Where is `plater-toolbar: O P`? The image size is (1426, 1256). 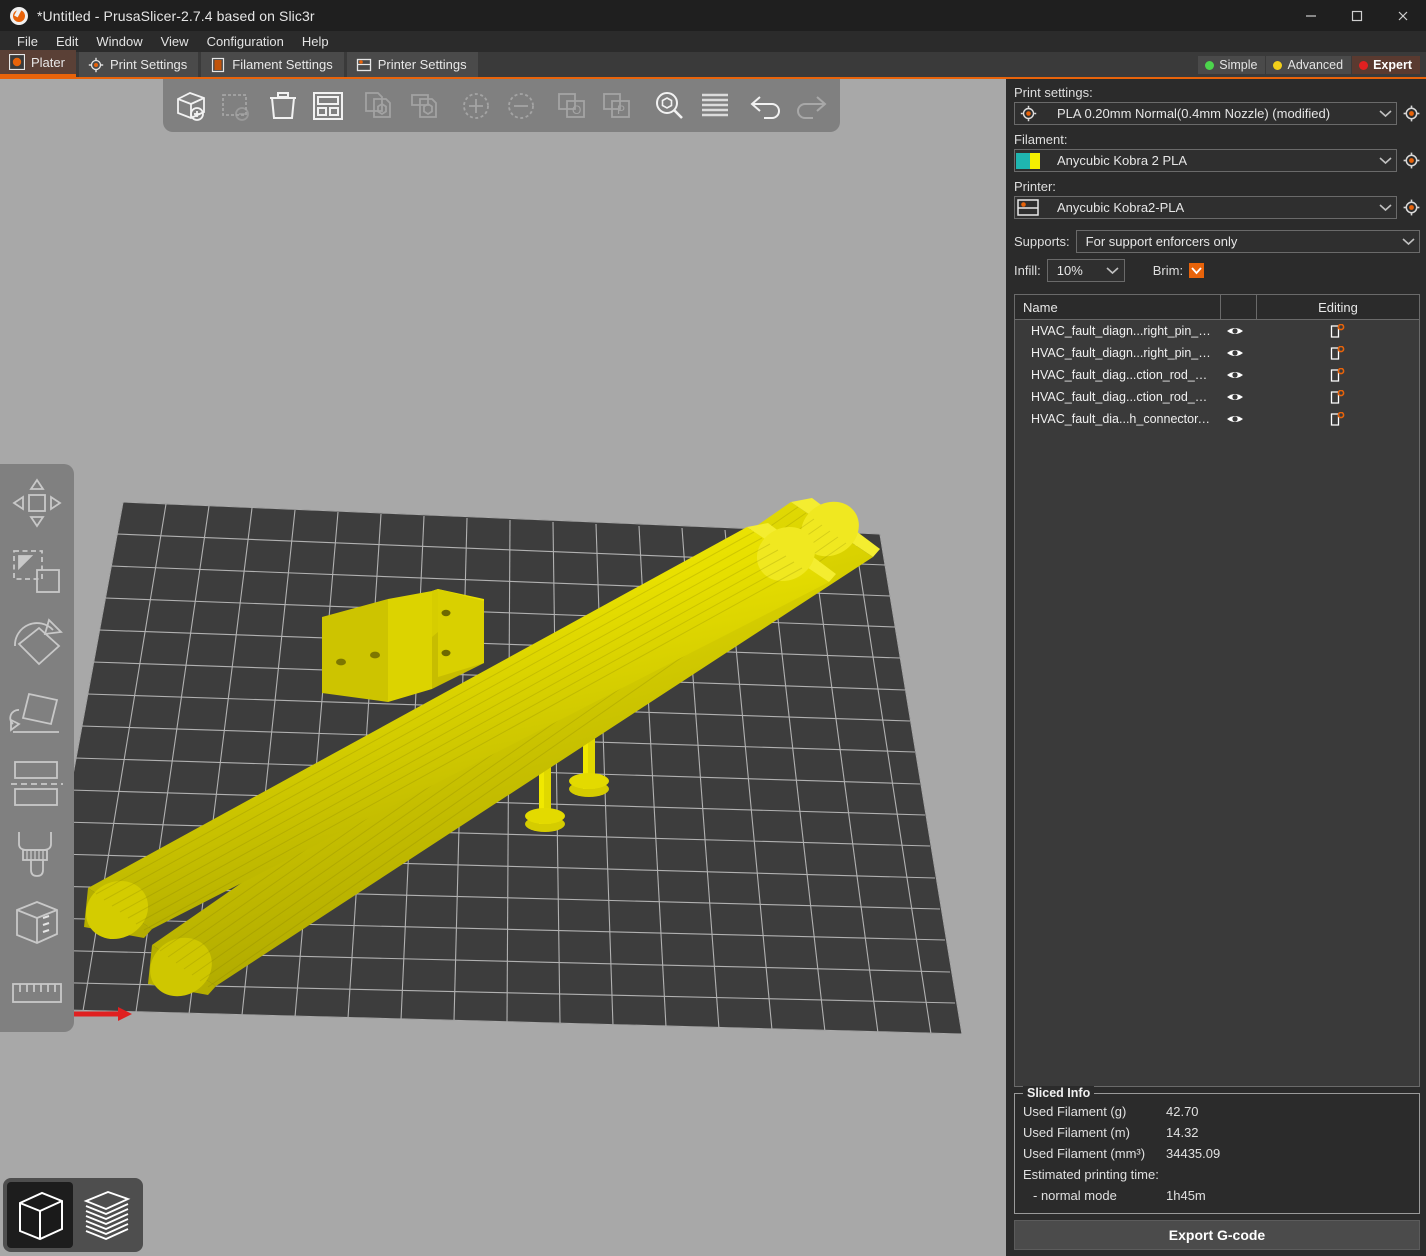
plater-toolbar: O P is located at coordinates (501, 105).